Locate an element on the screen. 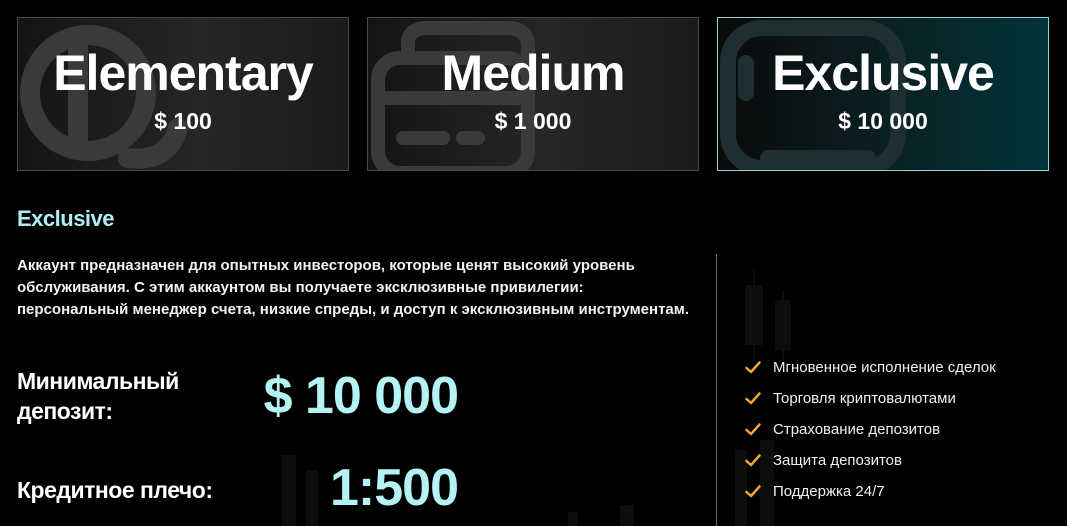  feature-item: Поддержка 24/7 is located at coordinates (870, 491).